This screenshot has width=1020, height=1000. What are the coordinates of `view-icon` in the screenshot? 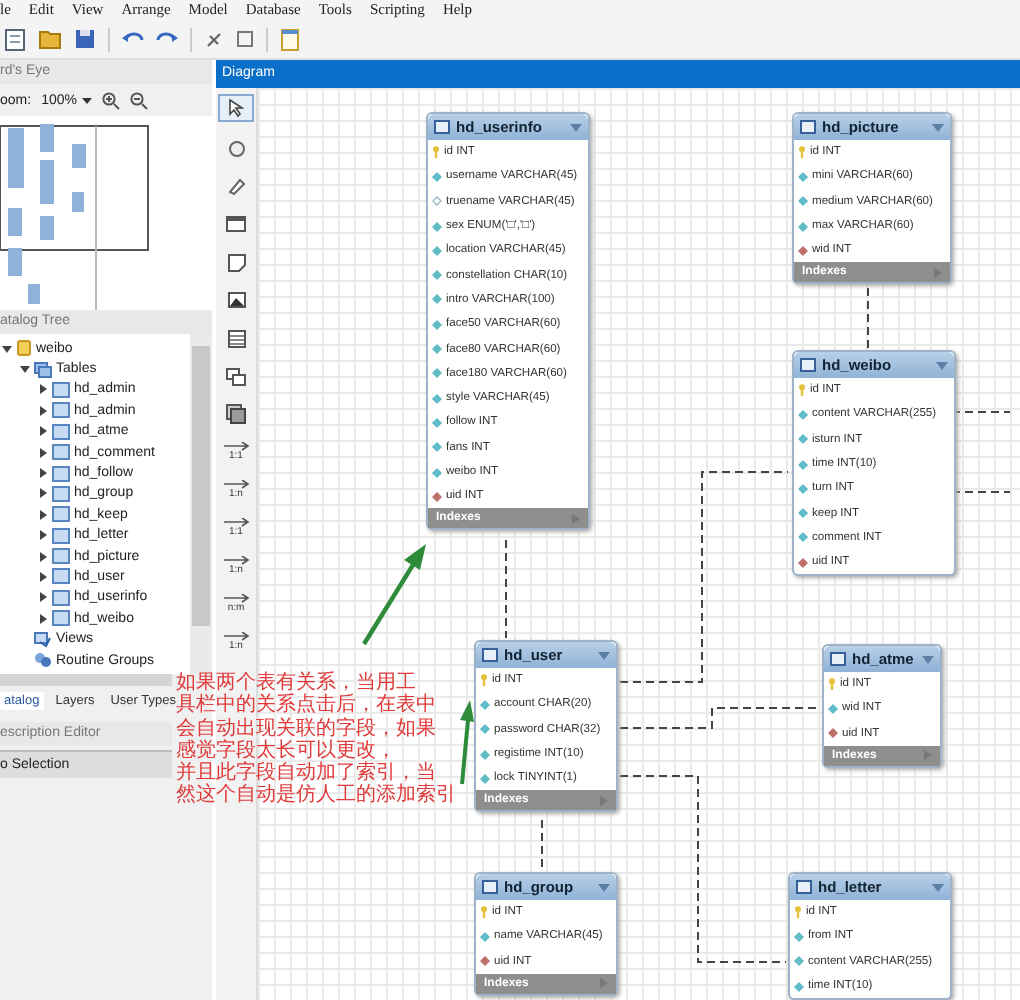 It's located at (236, 376).